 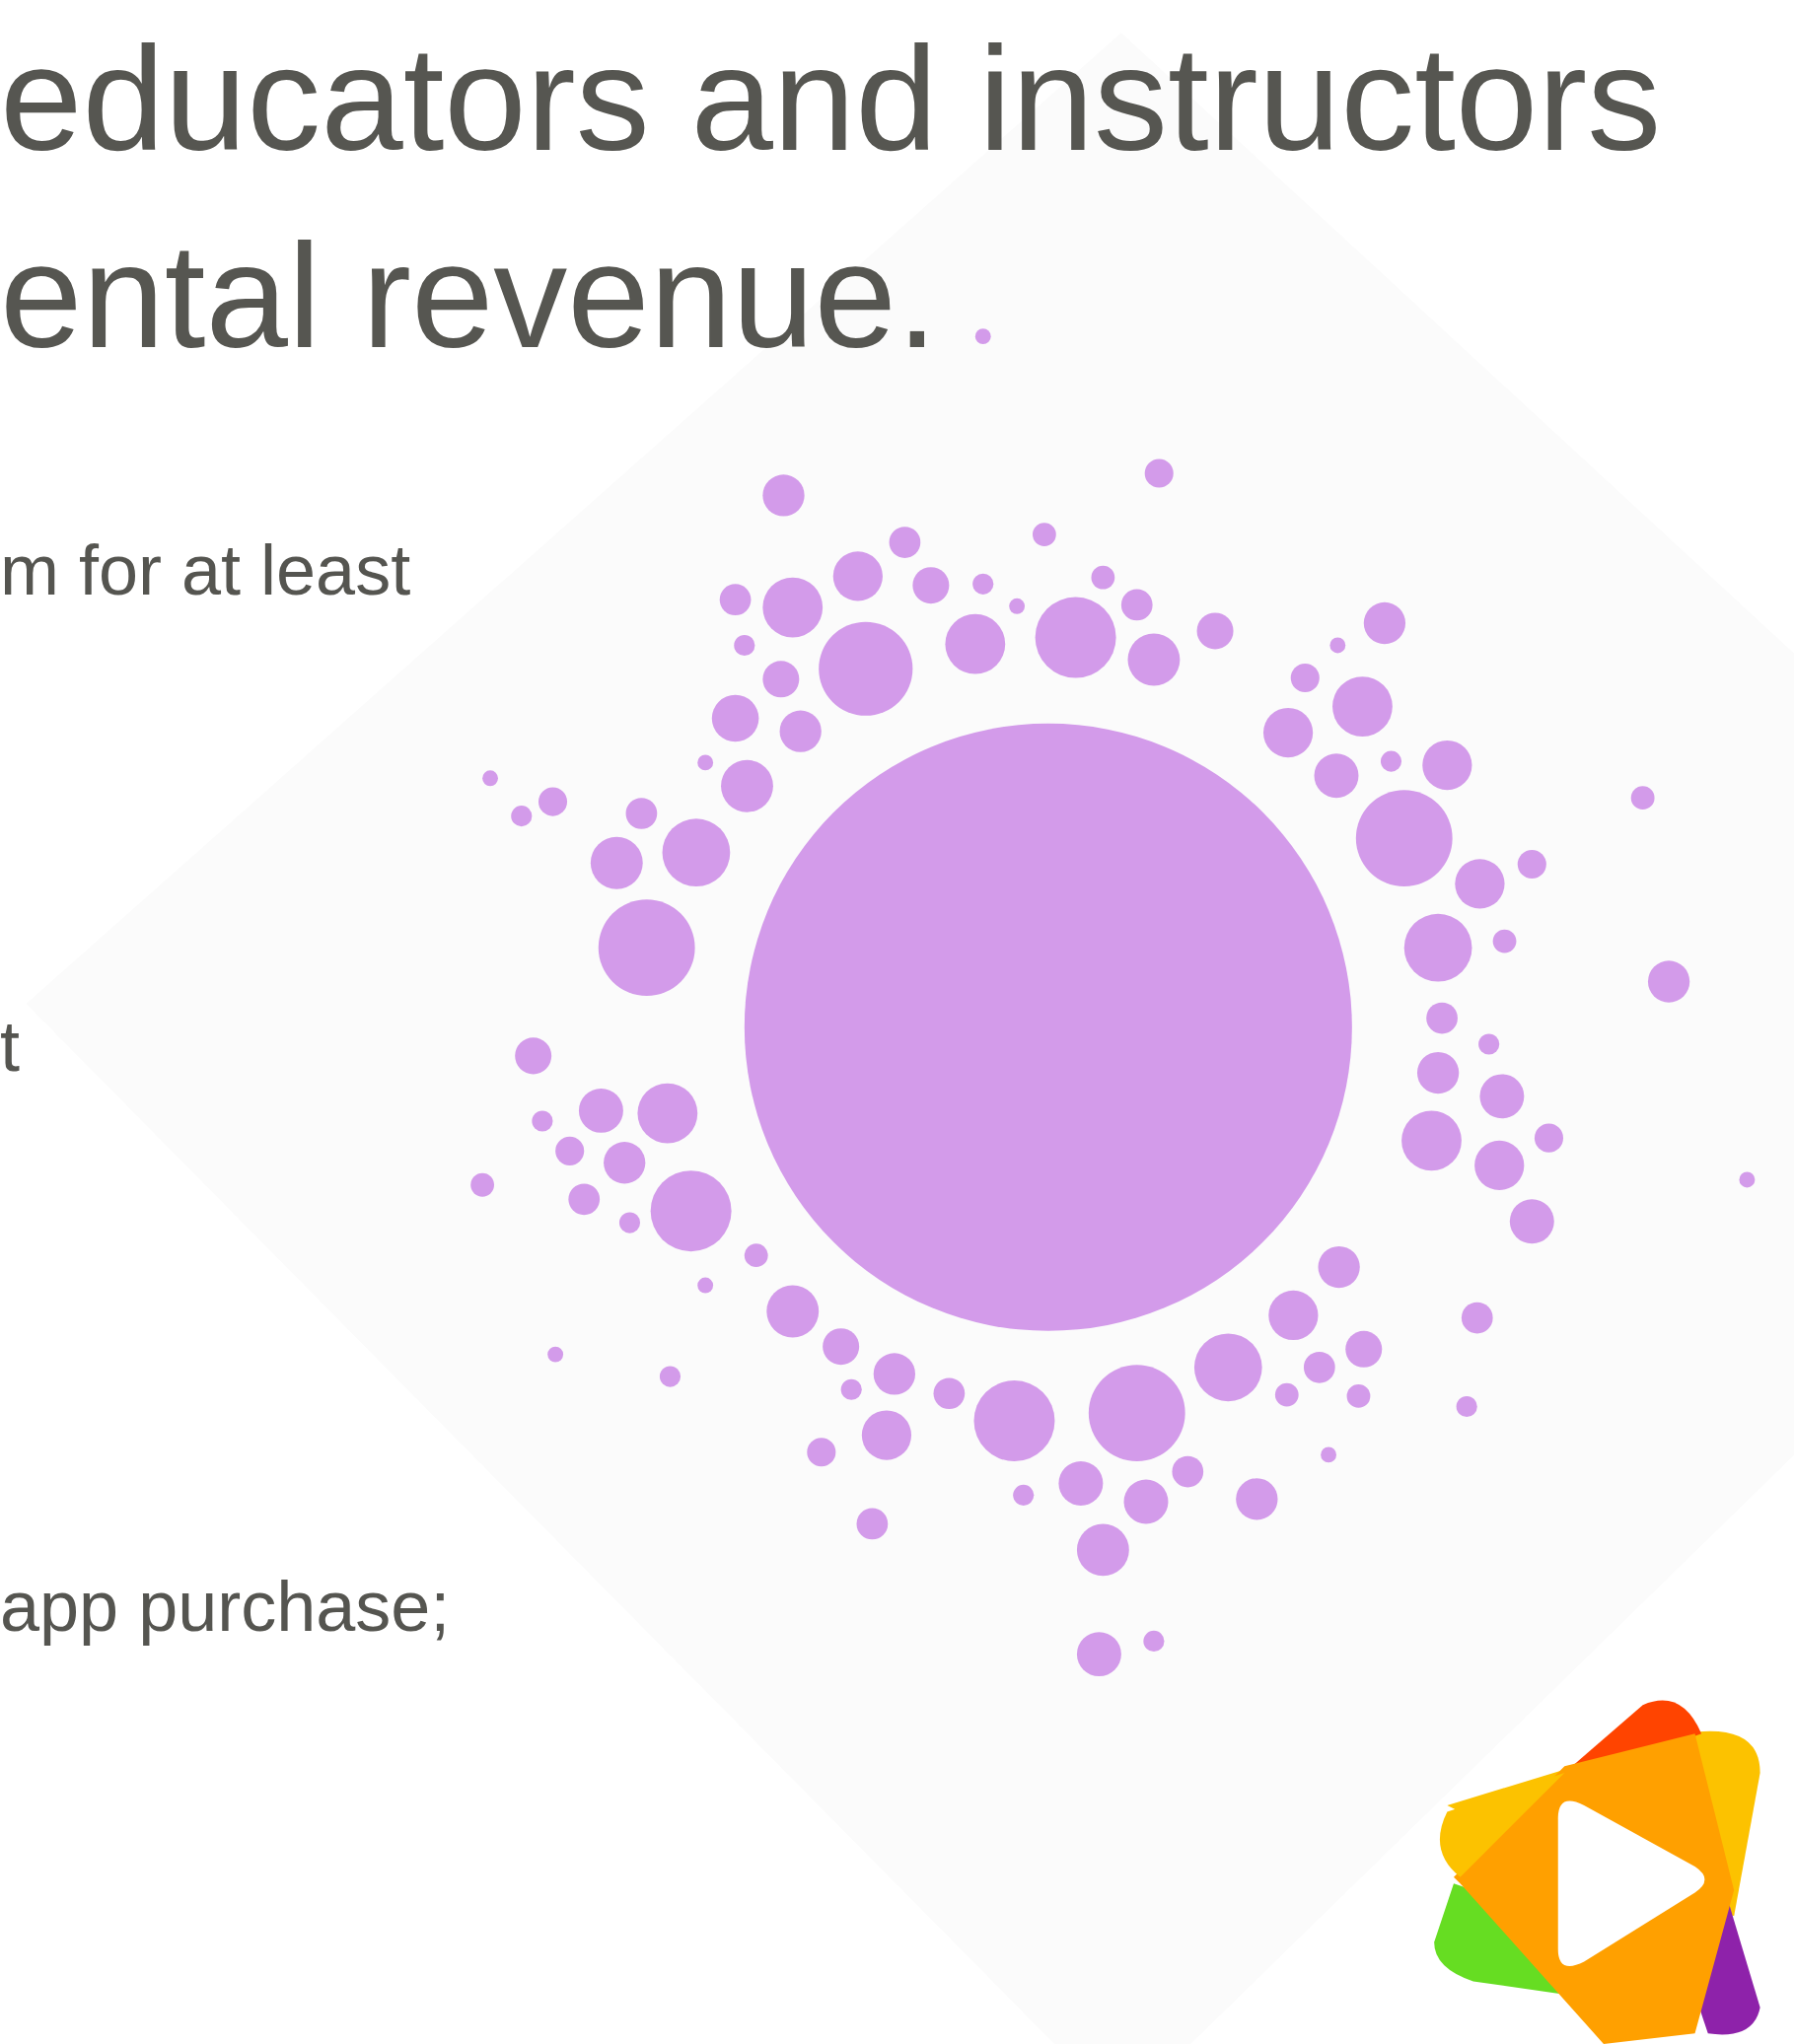 I want to click on body-text: app purchase;, so click(x=225, y=1607).